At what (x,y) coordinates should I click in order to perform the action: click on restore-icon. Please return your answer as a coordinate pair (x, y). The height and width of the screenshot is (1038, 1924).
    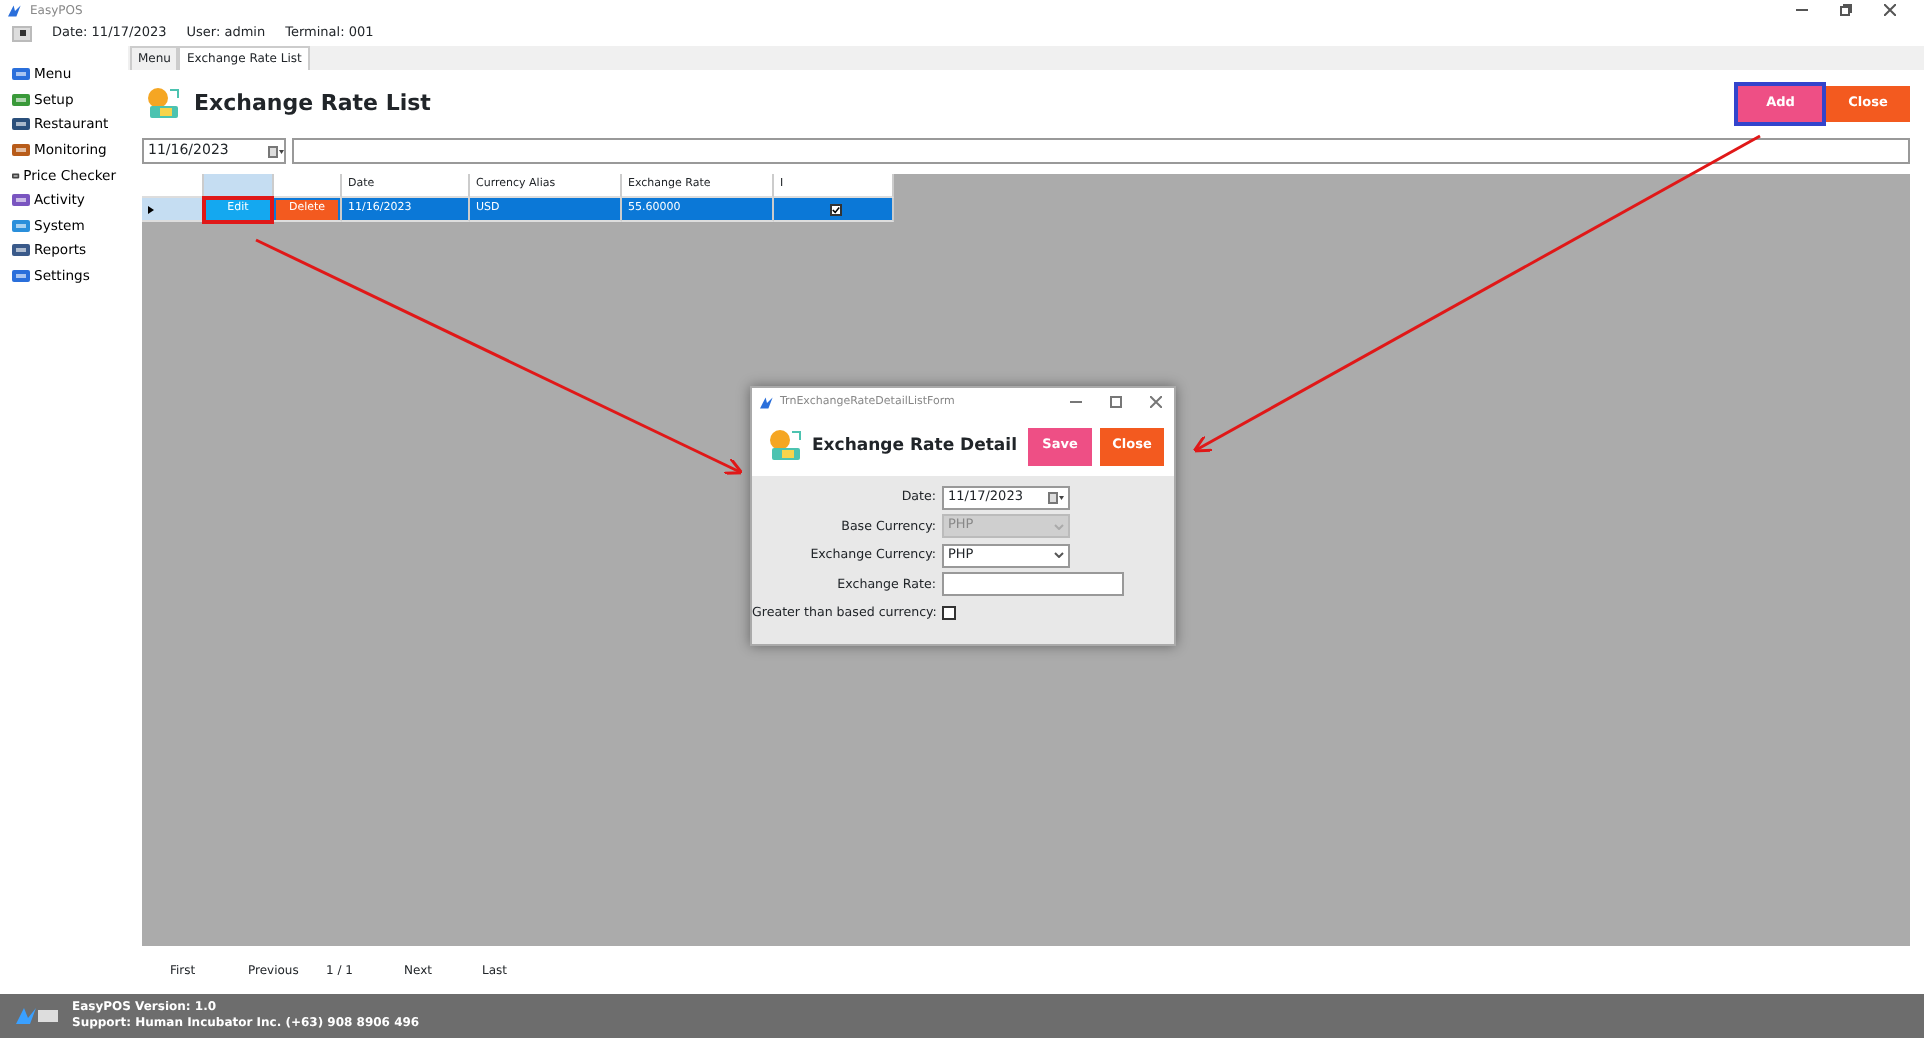
    Looking at the image, I should click on (1846, 10).